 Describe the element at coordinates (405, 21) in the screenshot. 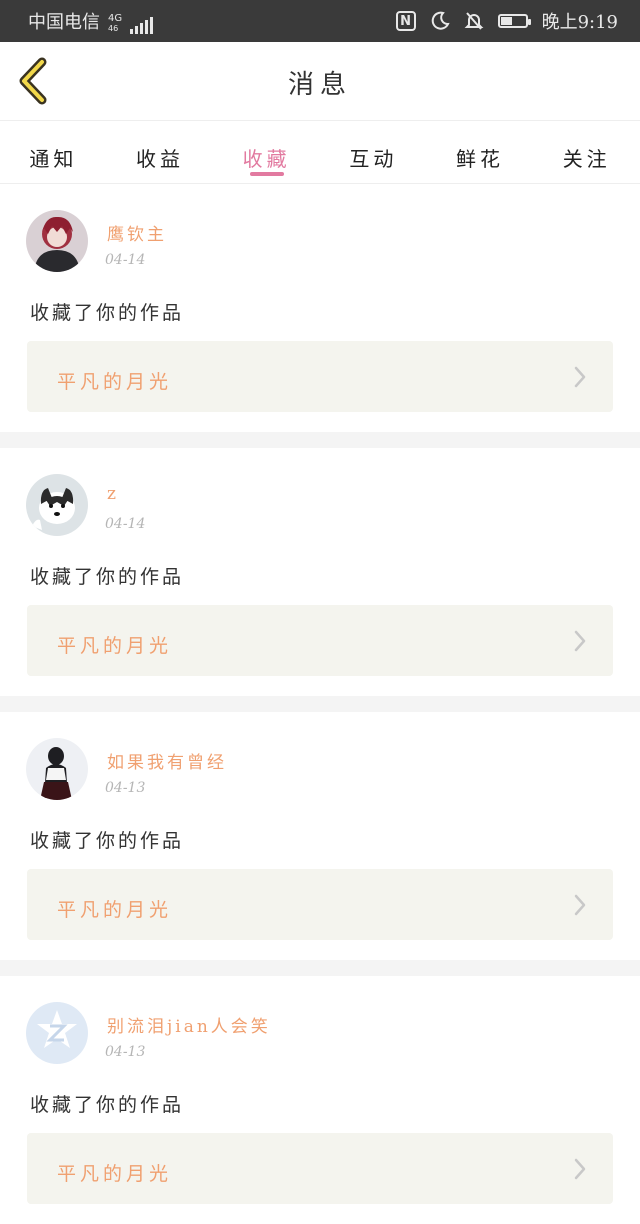

I see `nfc-icon: N` at that location.